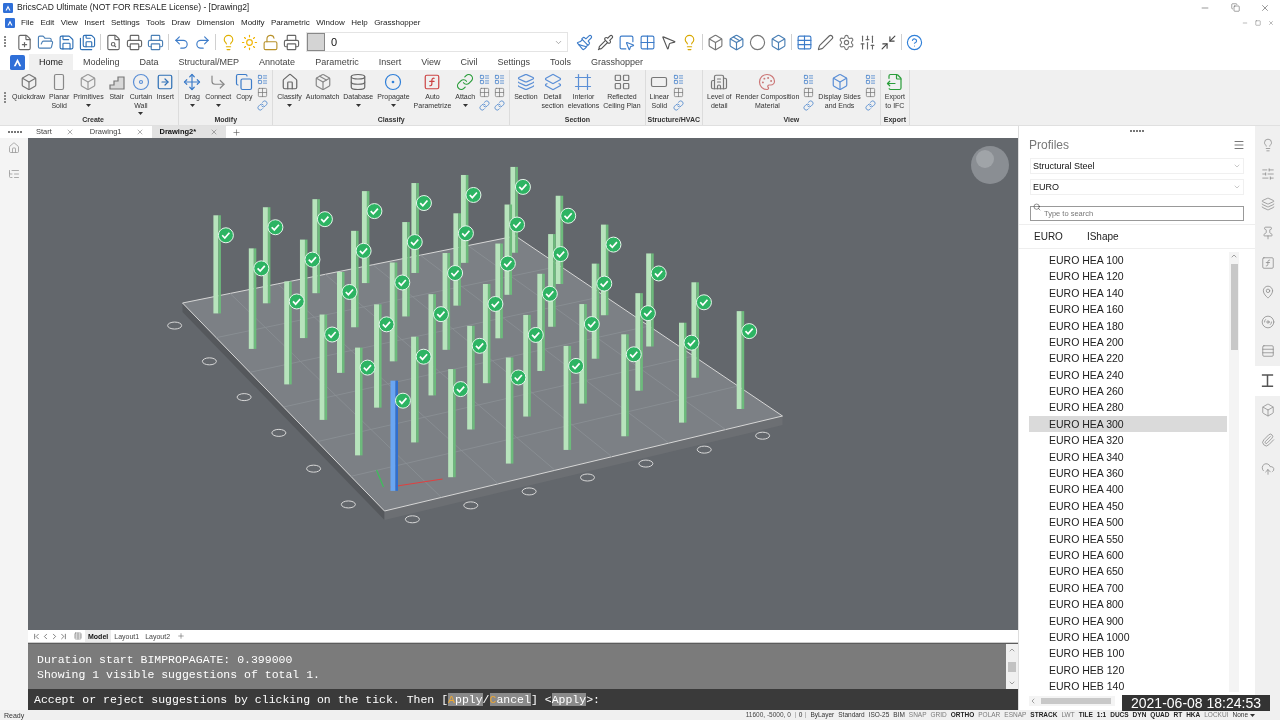  What do you see at coordinates (1033, 701) in the screenshot?
I see `scroll-left-icon` at bounding box center [1033, 701].